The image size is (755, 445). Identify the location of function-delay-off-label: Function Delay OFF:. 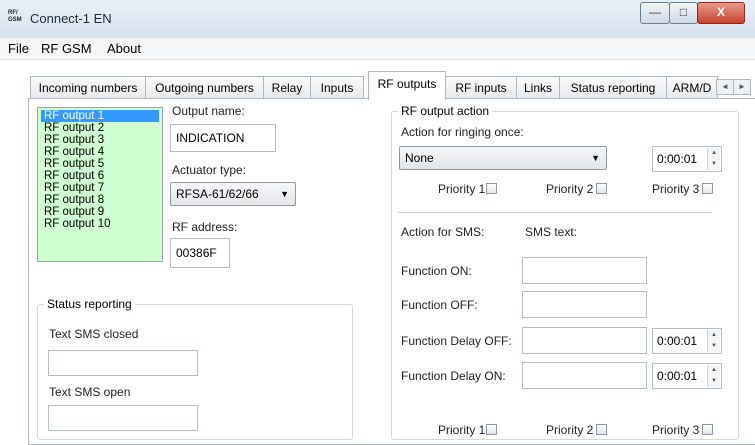
(456, 341).